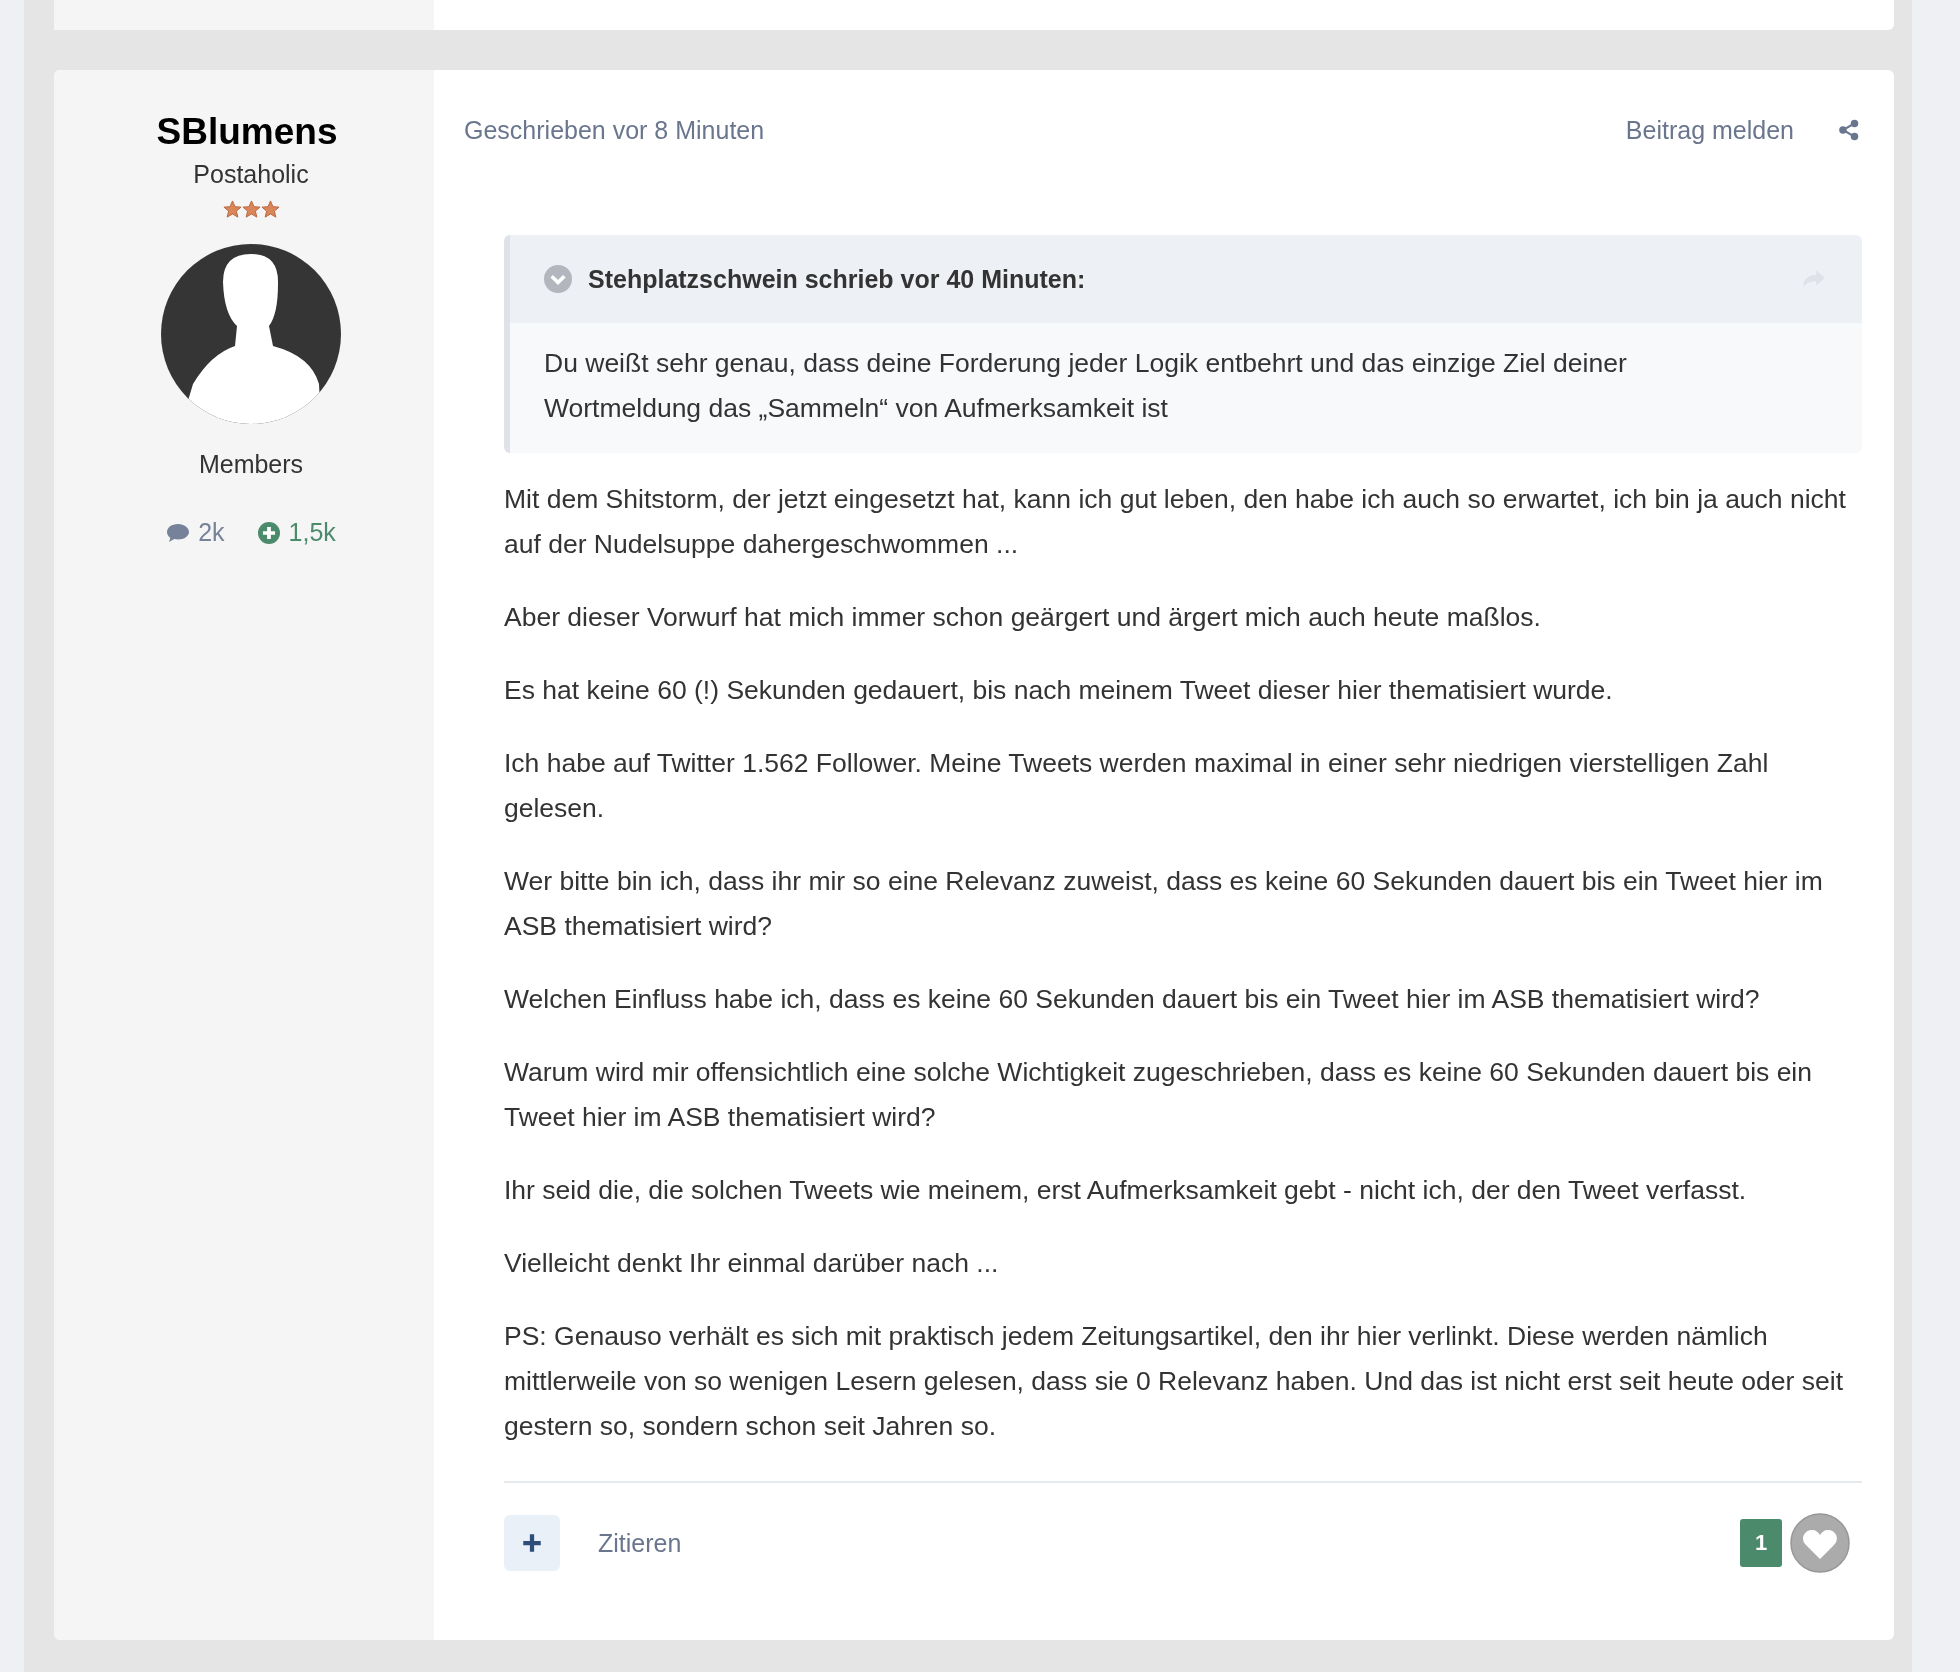 The image size is (1960, 1672). What do you see at coordinates (1126, 1190) in the screenshot?
I see `post-paragraph: Ihr seid die, die solchen Tweets wie meinem, erst Aufmerksamkeit gebt - nicht ich, der den Tweet verfasst.` at bounding box center [1126, 1190].